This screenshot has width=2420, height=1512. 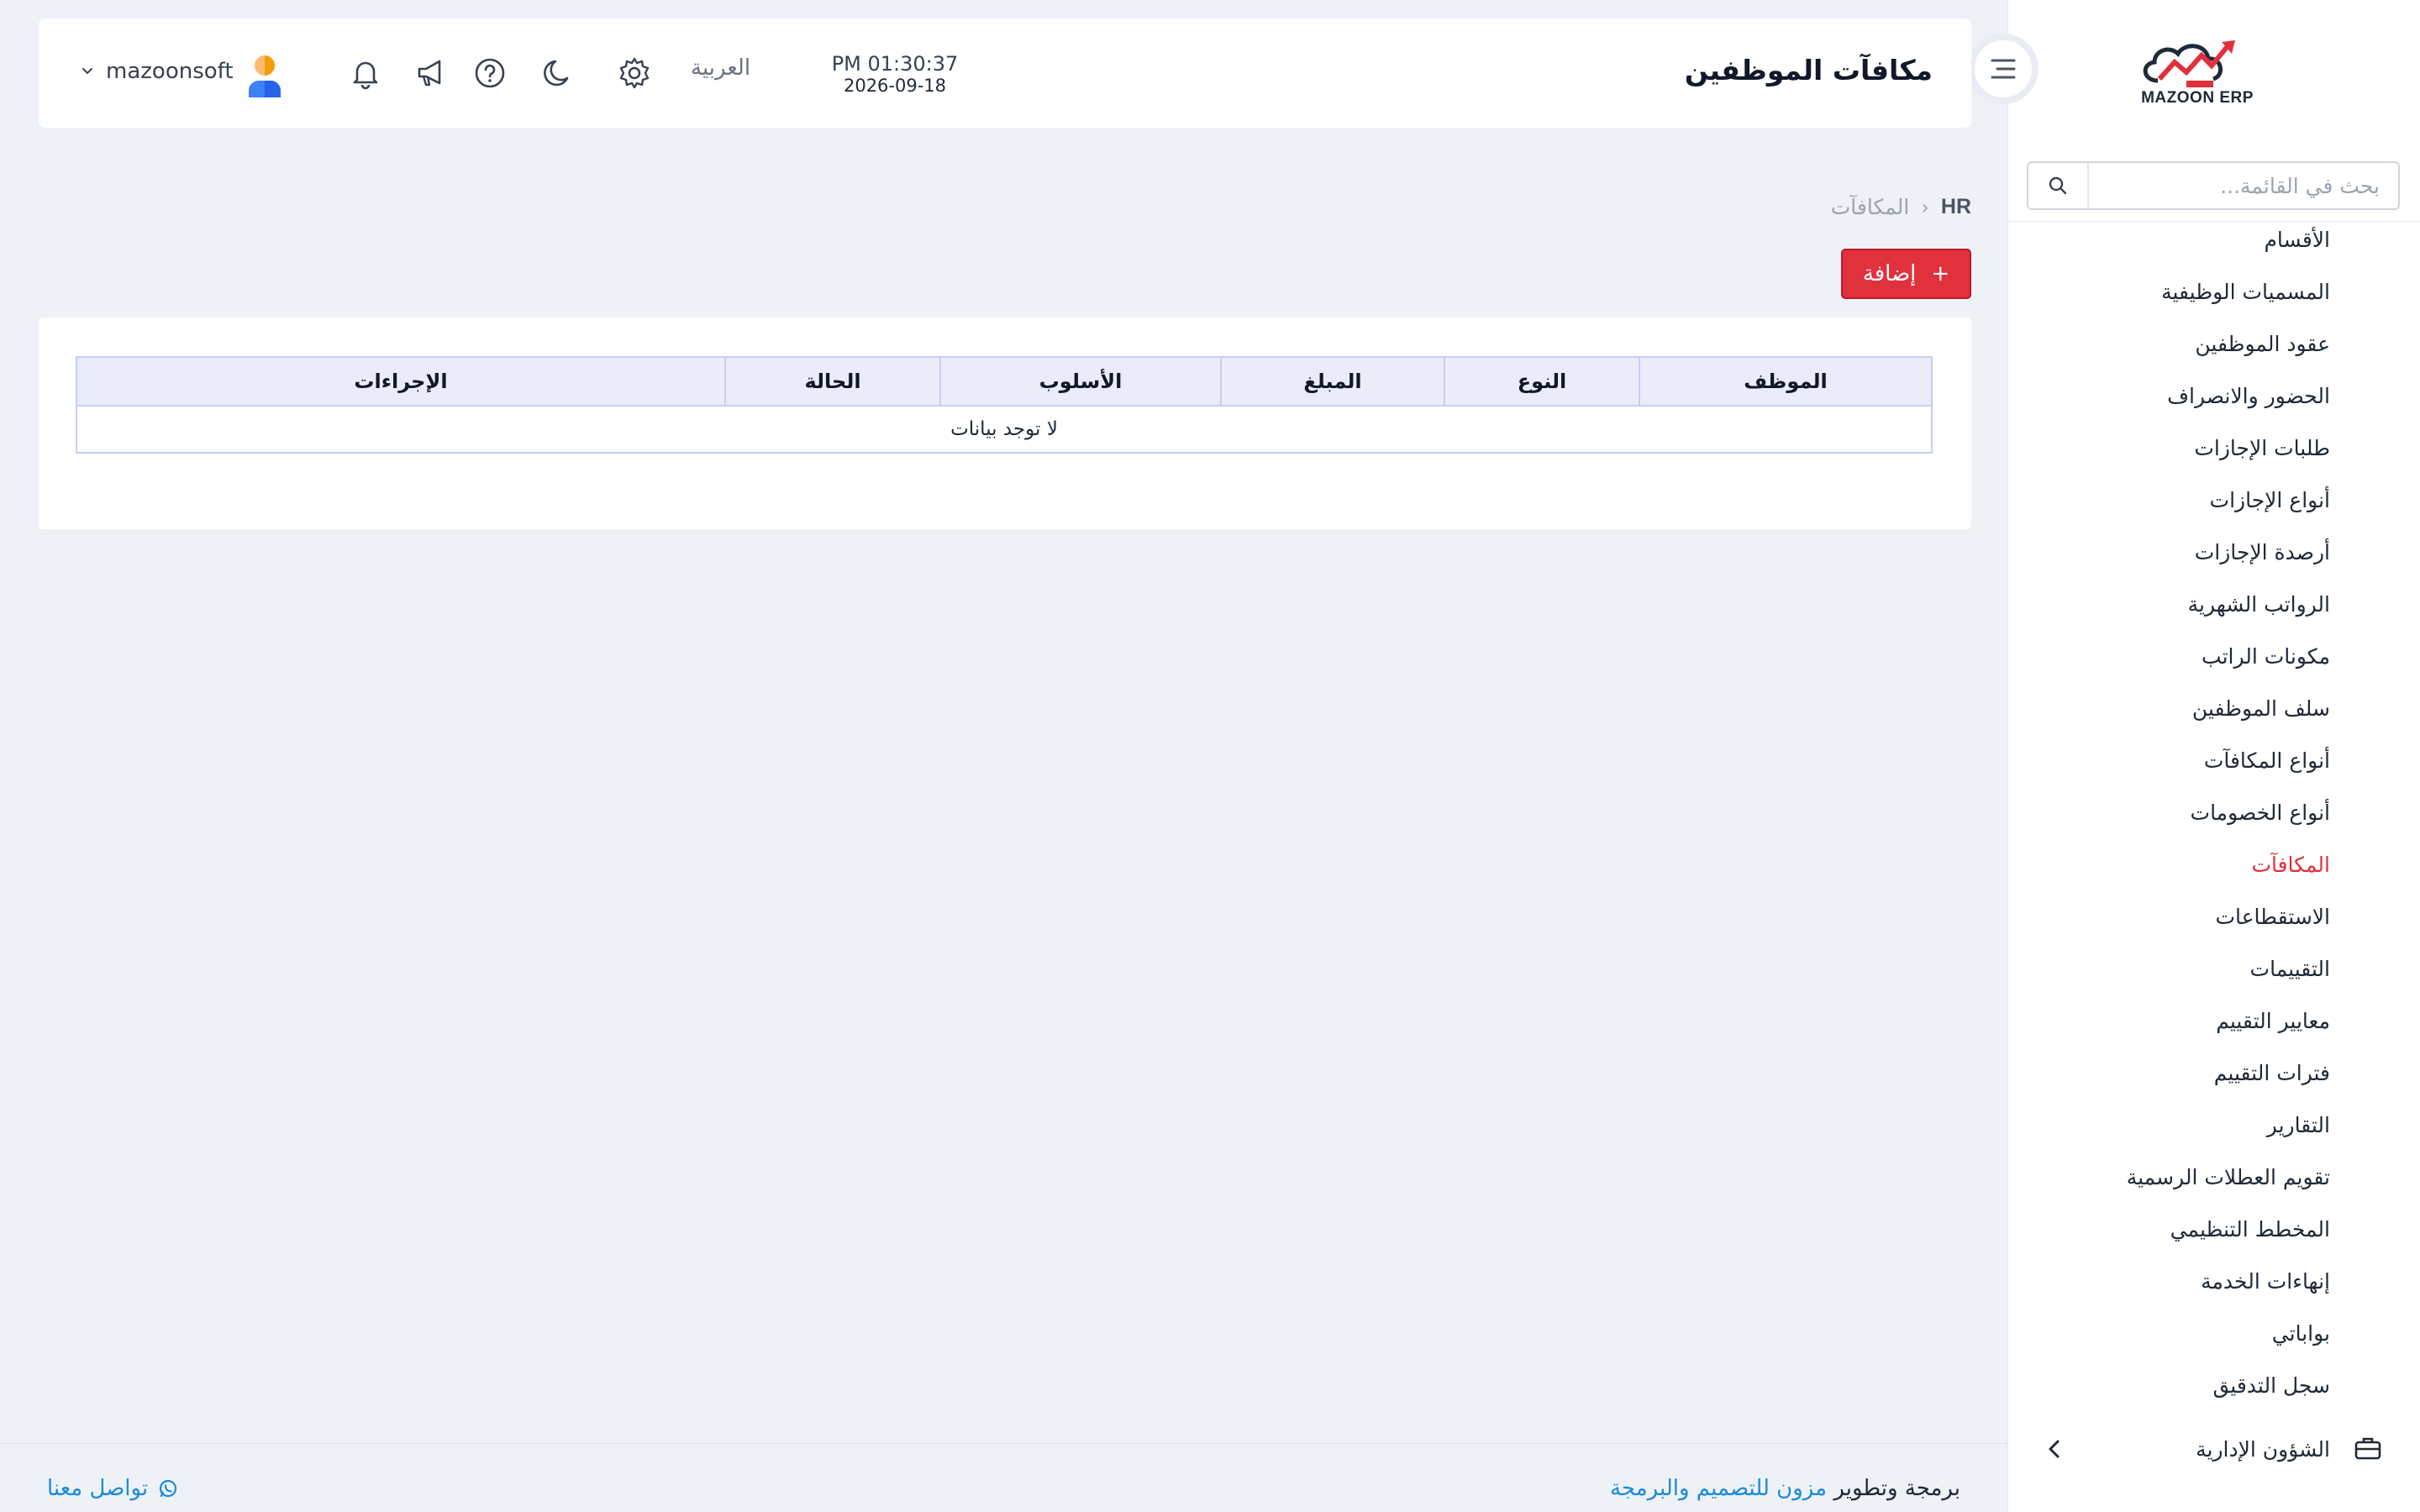 I want to click on sidebar-item-employee-advances: سلف الموظفين, so click(x=2261, y=709).